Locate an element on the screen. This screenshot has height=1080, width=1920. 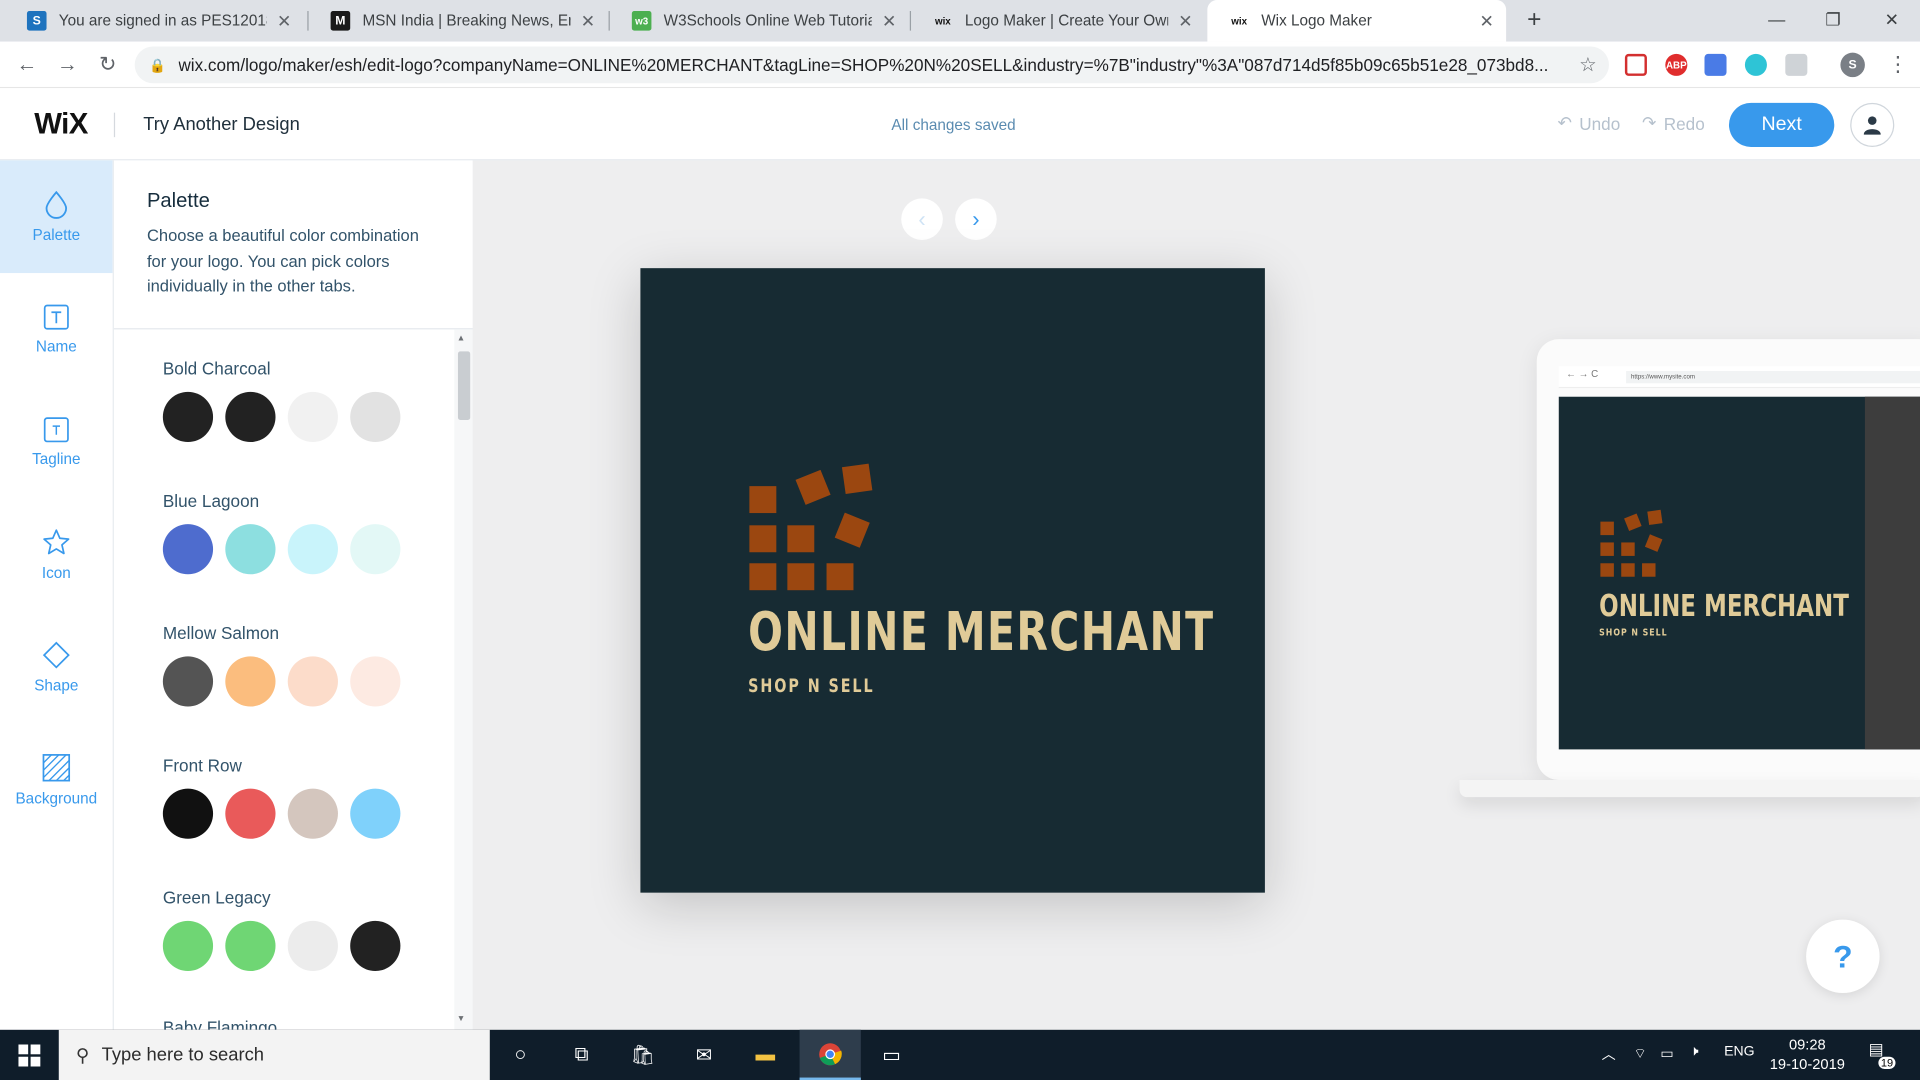
rail-item-palette: Palette is located at coordinates (56, 217).